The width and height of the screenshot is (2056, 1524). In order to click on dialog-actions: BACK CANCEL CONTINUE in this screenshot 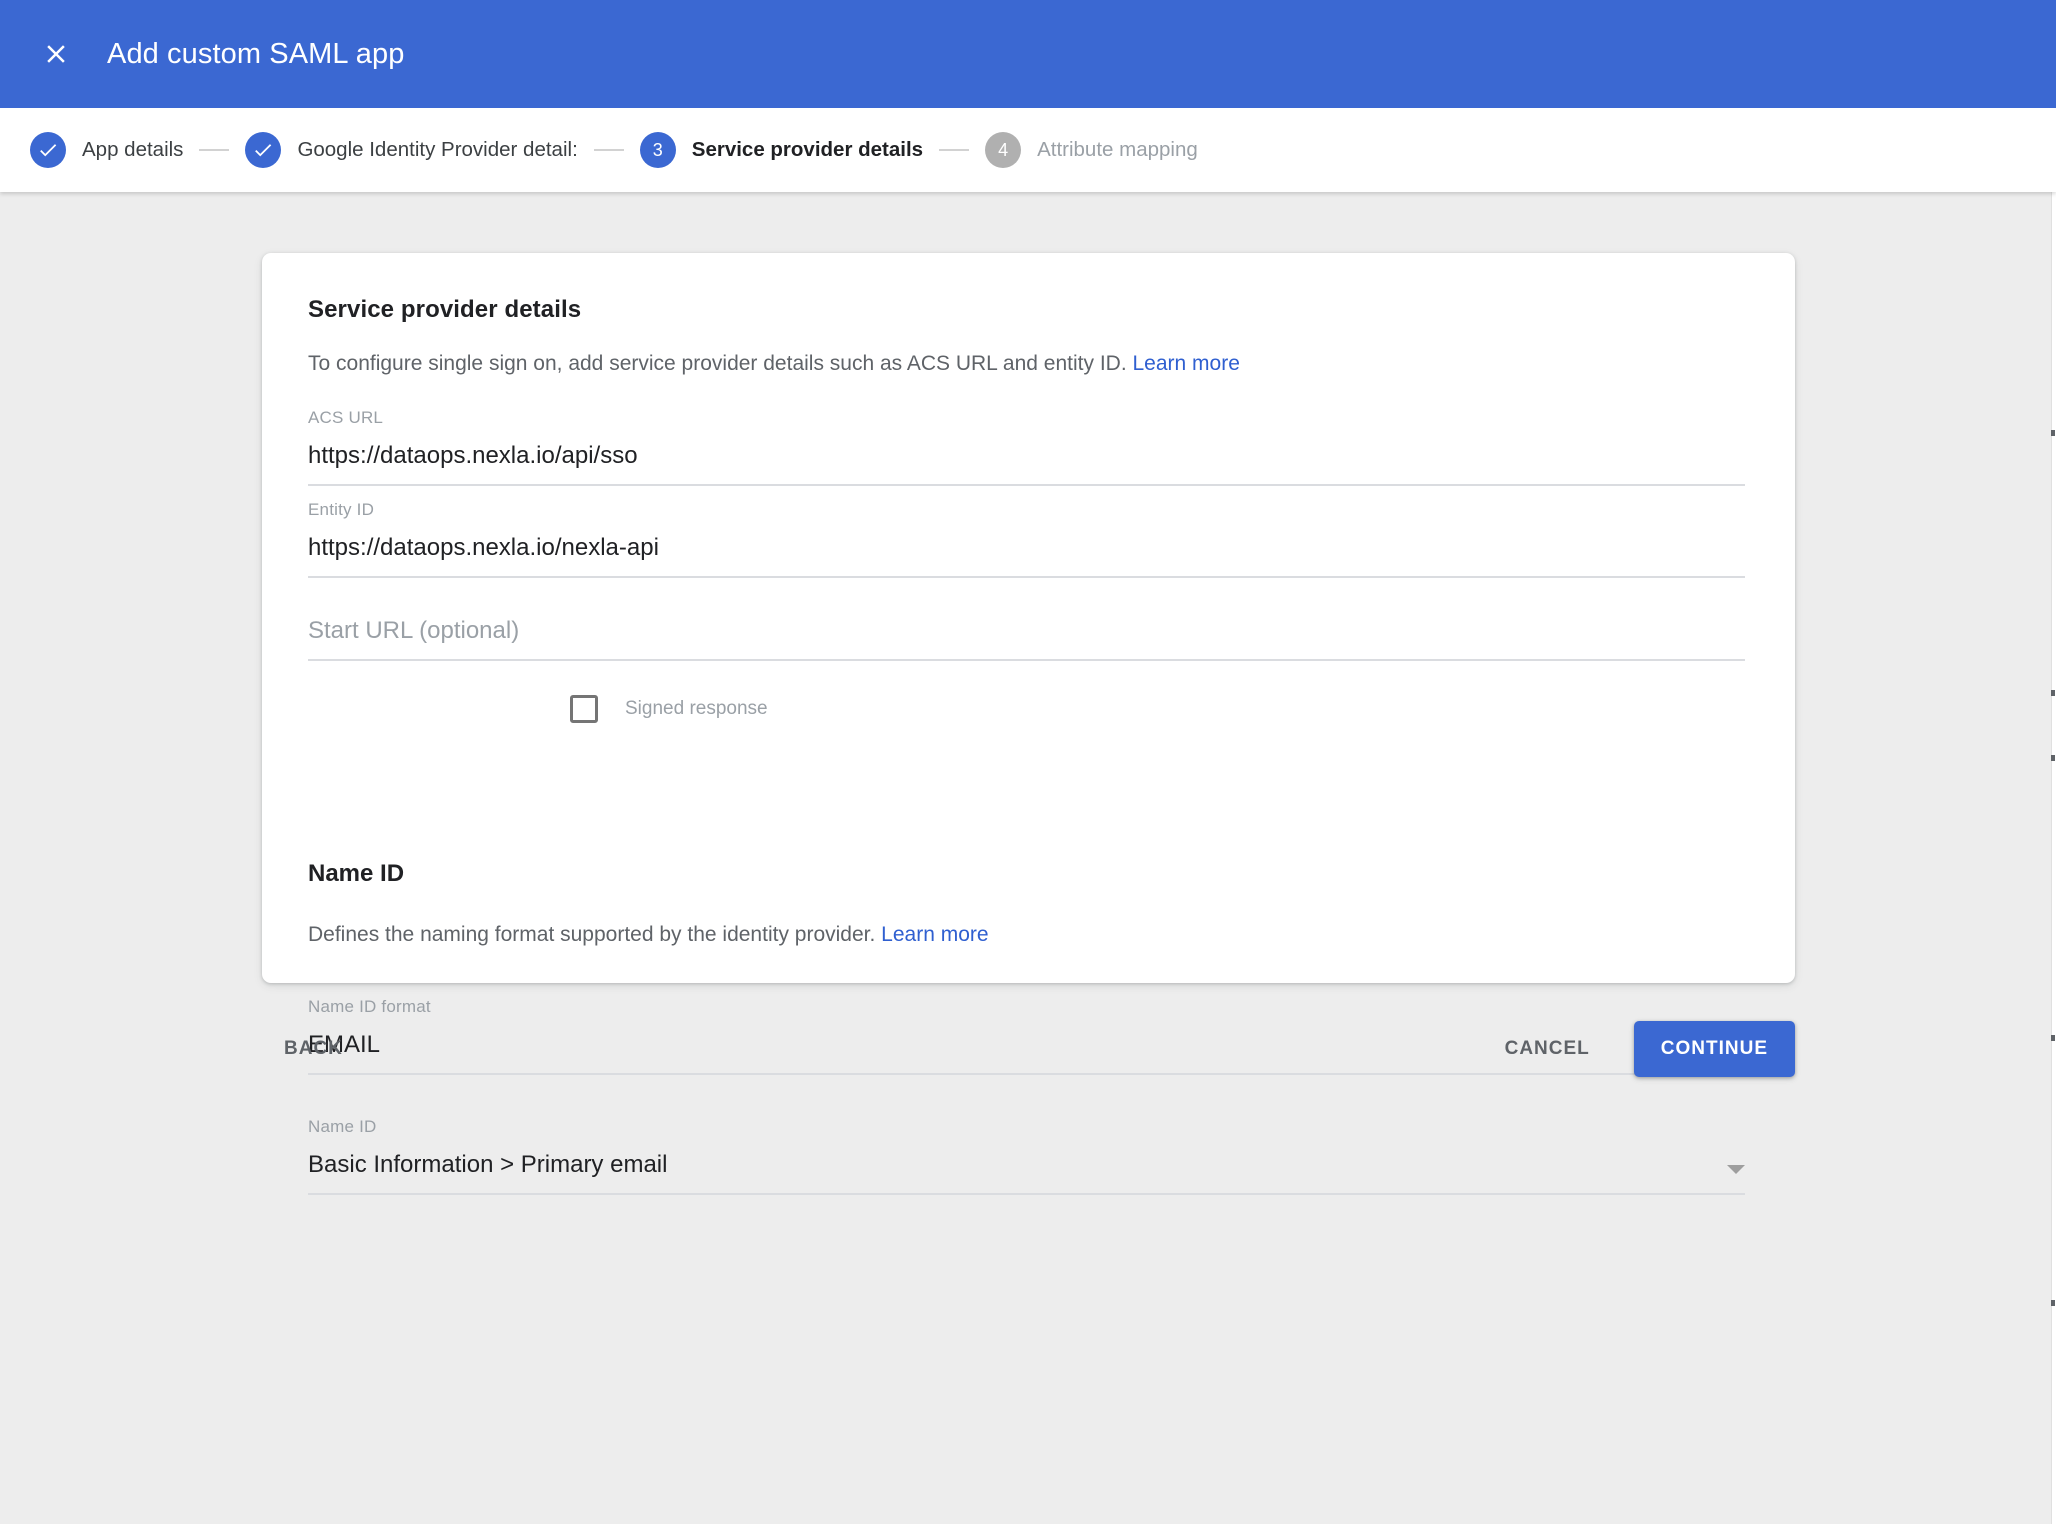, I will do `click(1028, 1049)`.